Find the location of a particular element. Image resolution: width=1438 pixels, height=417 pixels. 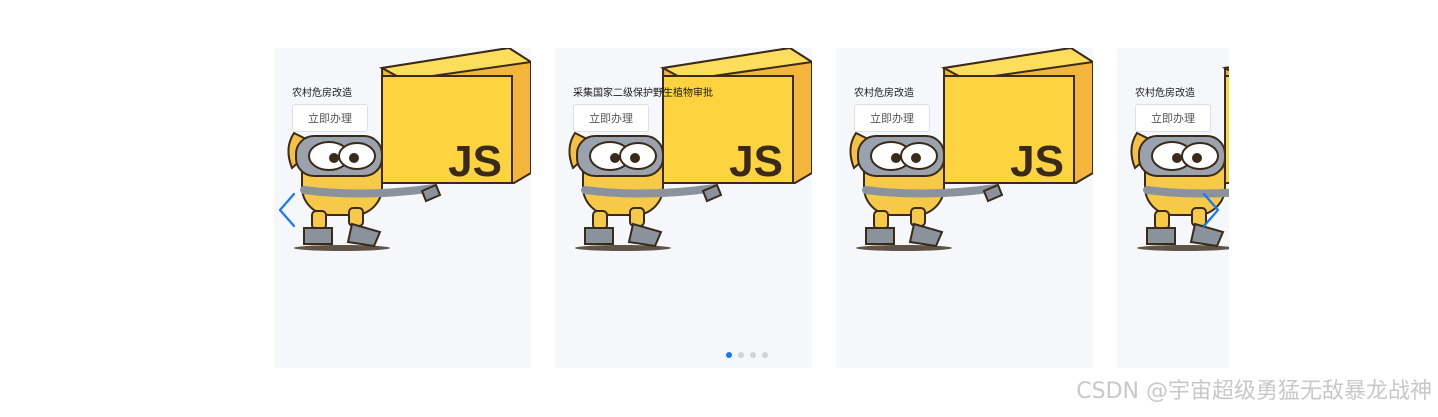

carousel-slide: JS 采集国家二级保护野生植物审批 立即办理 is located at coordinates (683, 208).